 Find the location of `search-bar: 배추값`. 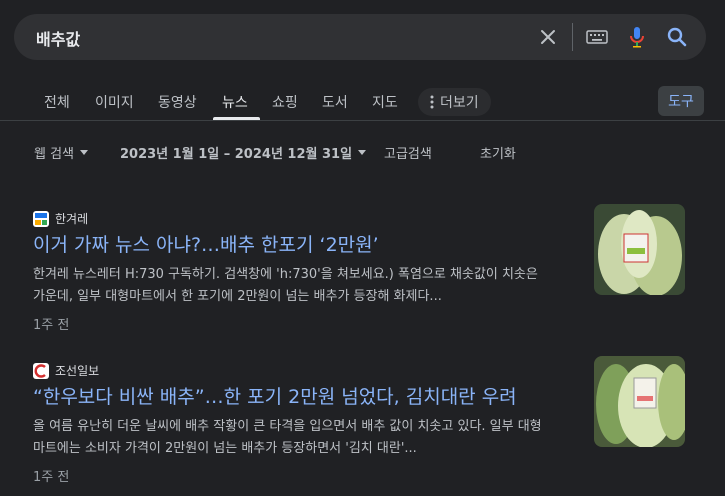

search-bar: 배추값 is located at coordinates (360, 37).